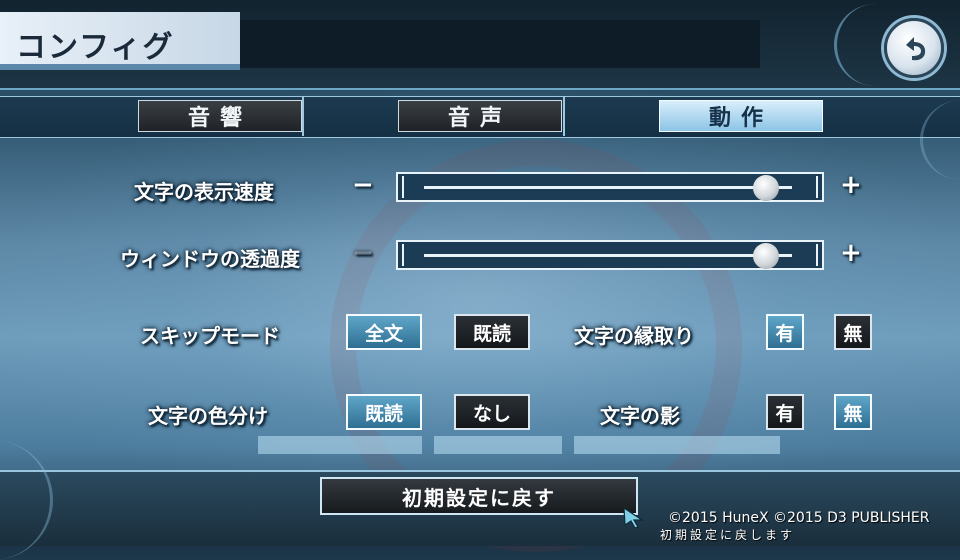 The height and width of the screenshot is (560, 960). Describe the element at coordinates (853, 332) in the screenshot. I see `text-outline-off-button: 無` at that location.